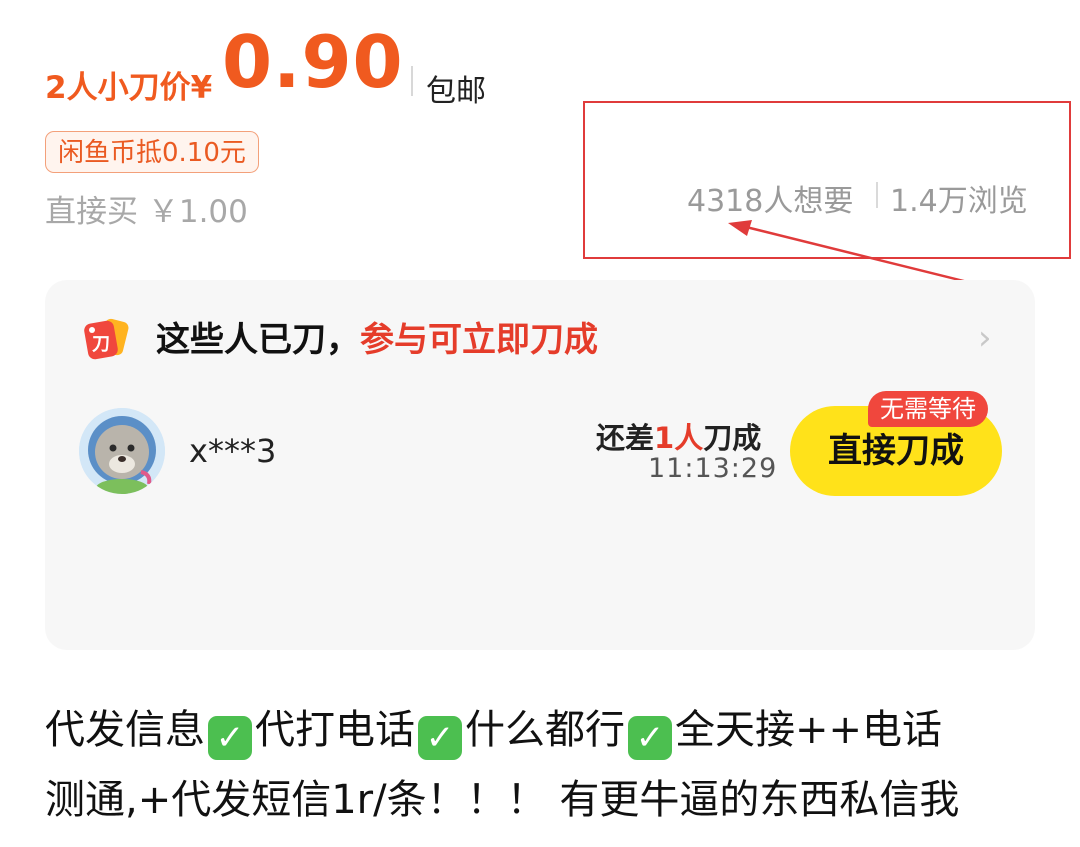 This screenshot has width=1080, height=847. What do you see at coordinates (122, 451) in the screenshot?
I see `avatar` at bounding box center [122, 451].